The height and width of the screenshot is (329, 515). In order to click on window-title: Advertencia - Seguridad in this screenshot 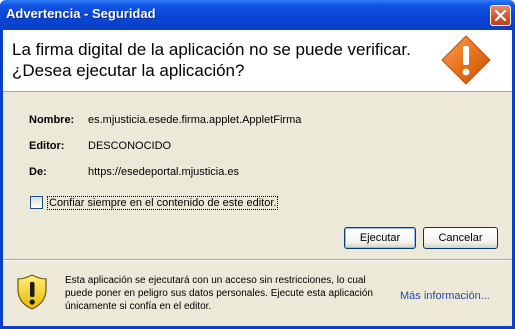, I will do `click(81, 13)`.